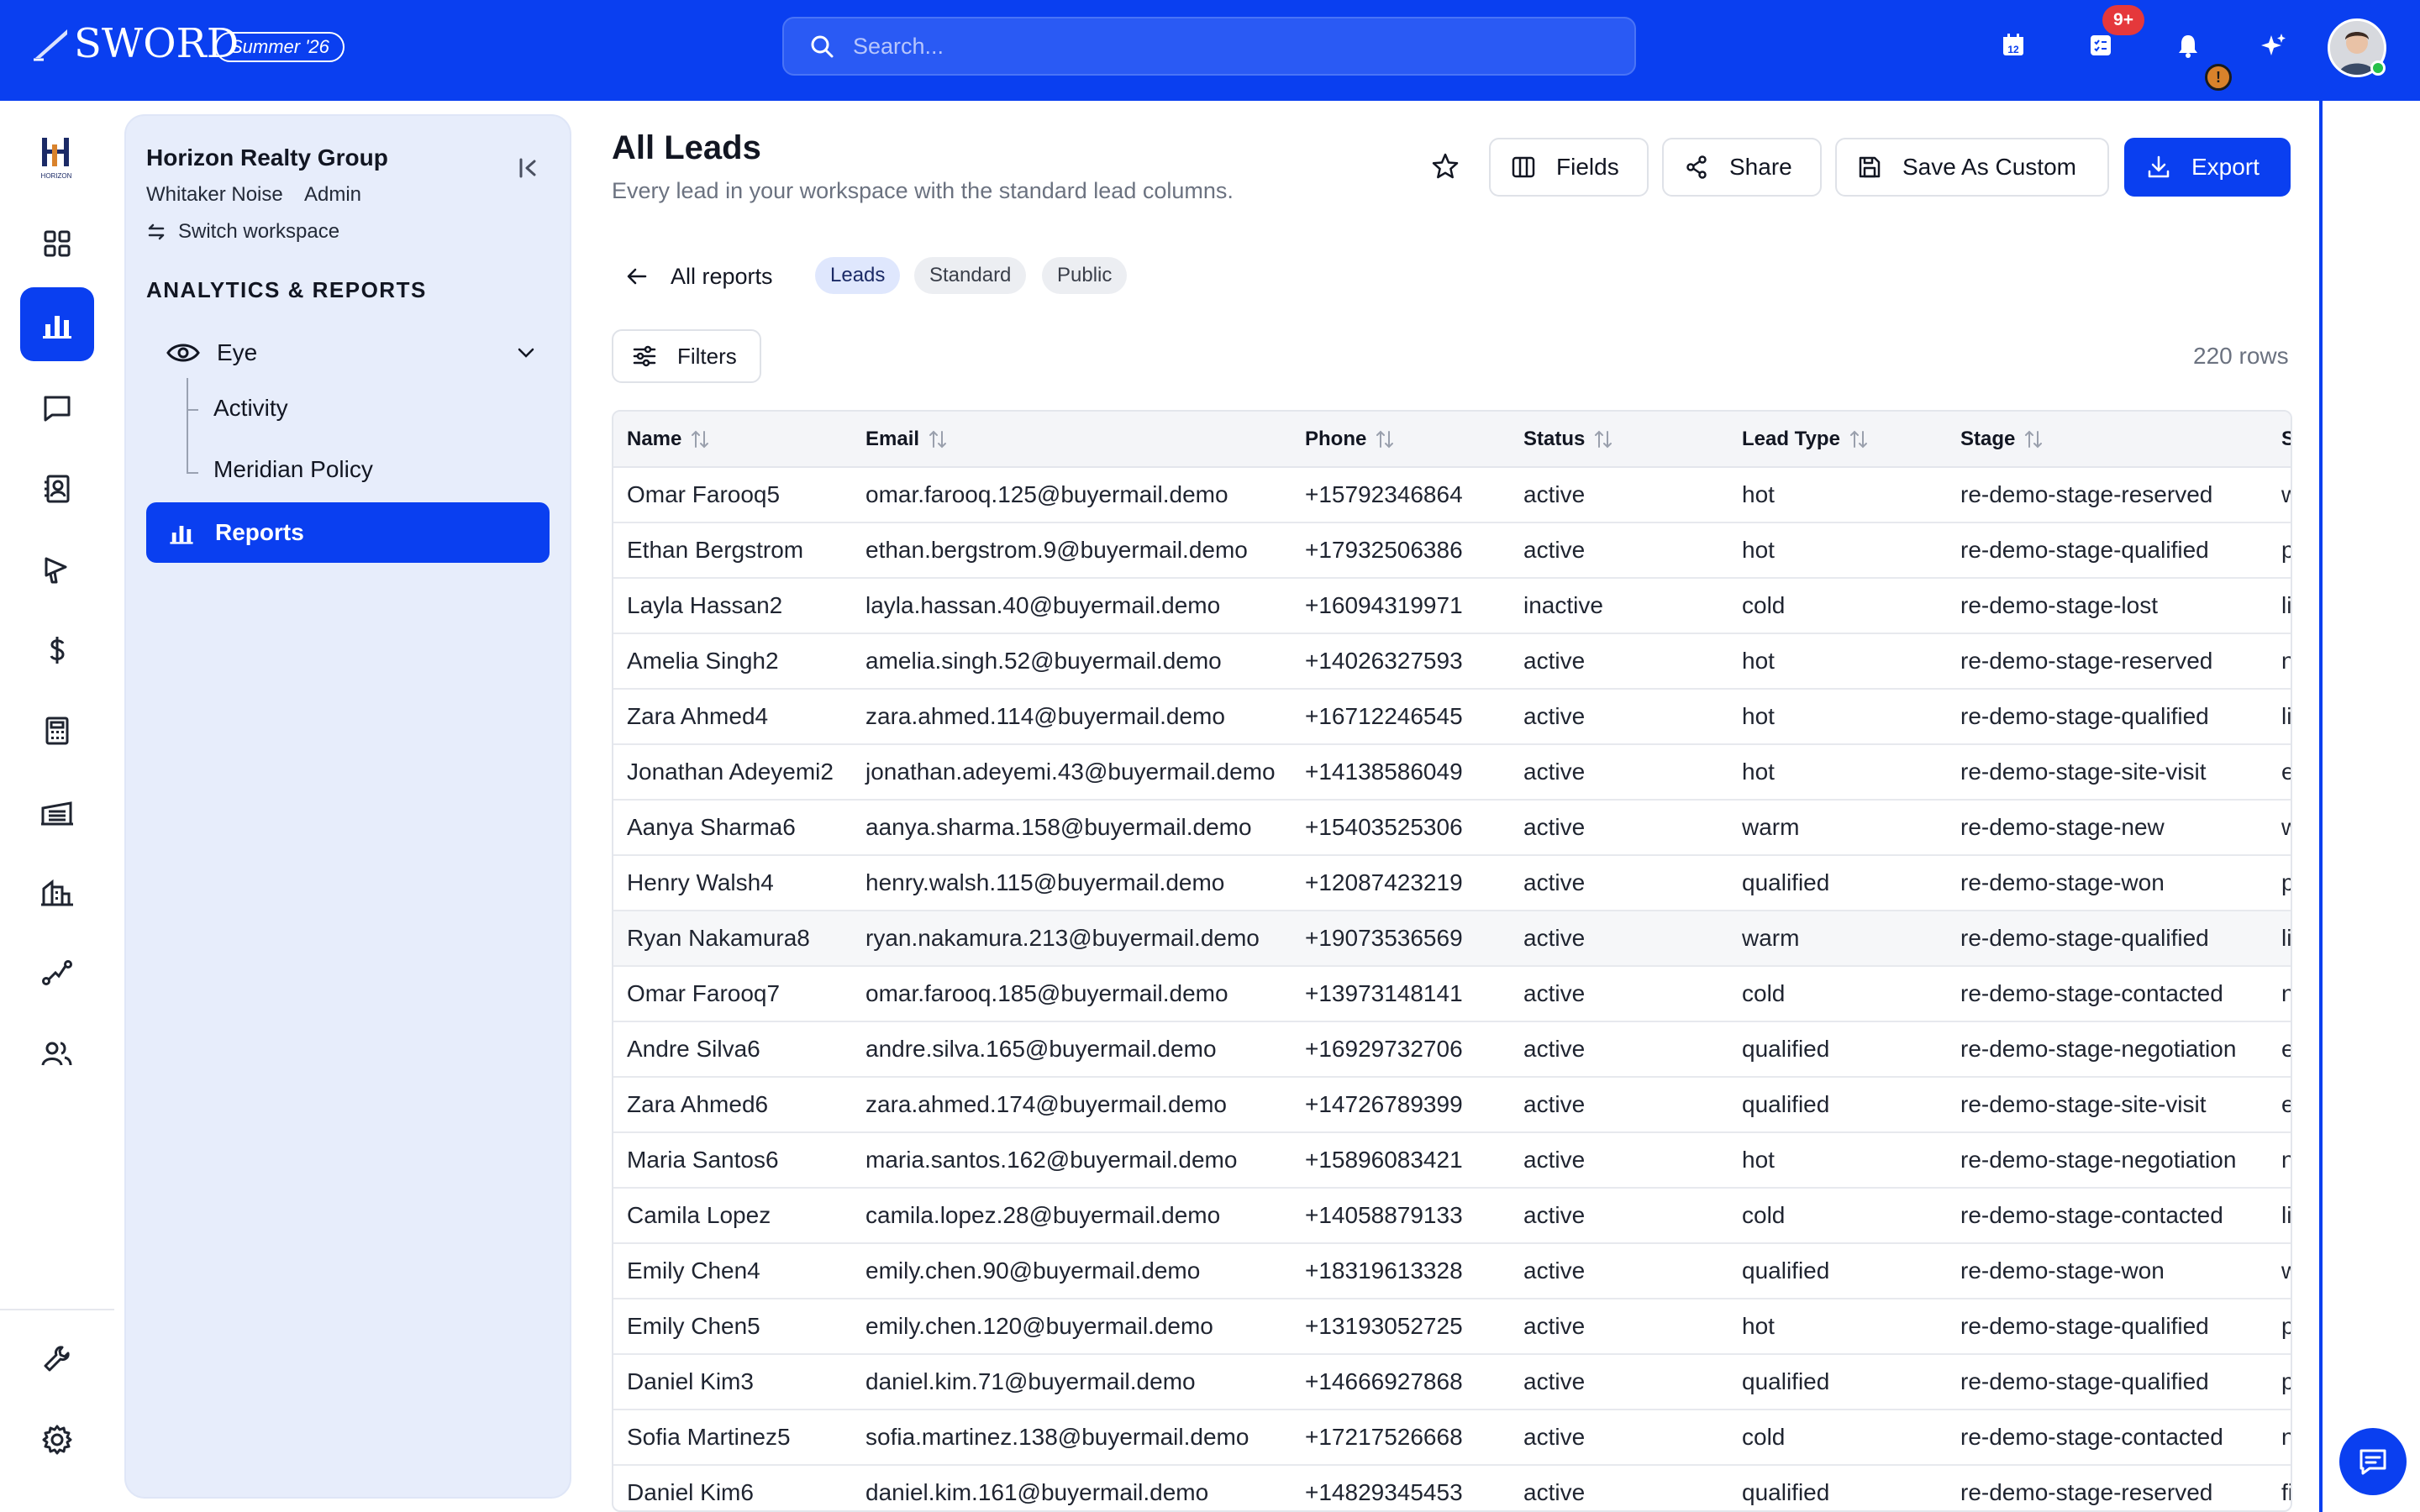  Describe the element at coordinates (1072, 1216) in the screenshot. I see `table-cell: camila.lopez.28@buyermail.demo` at that location.